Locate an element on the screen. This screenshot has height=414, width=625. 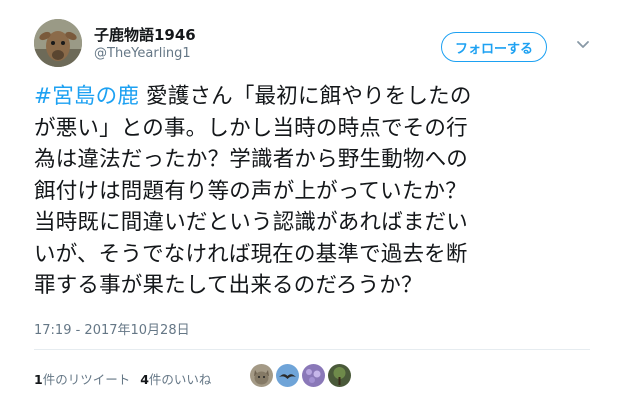
display-name: 子鹿物語1946 is located at coordinates (145, 34).